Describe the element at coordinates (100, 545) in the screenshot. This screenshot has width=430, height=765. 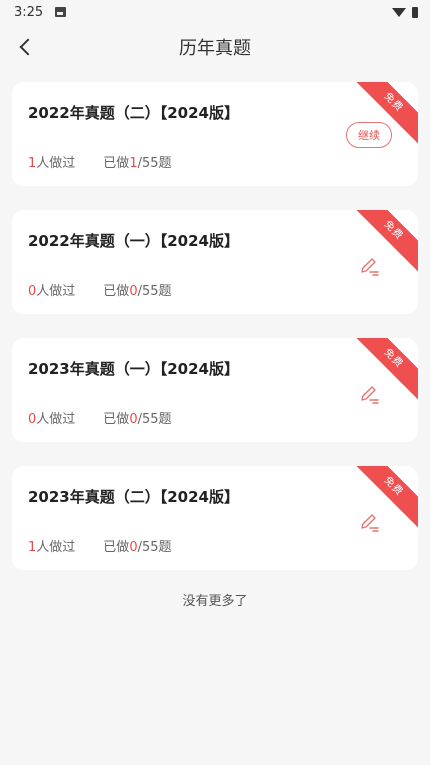
I see `paper-stats: 1人做过 已做0/55题` at that location.